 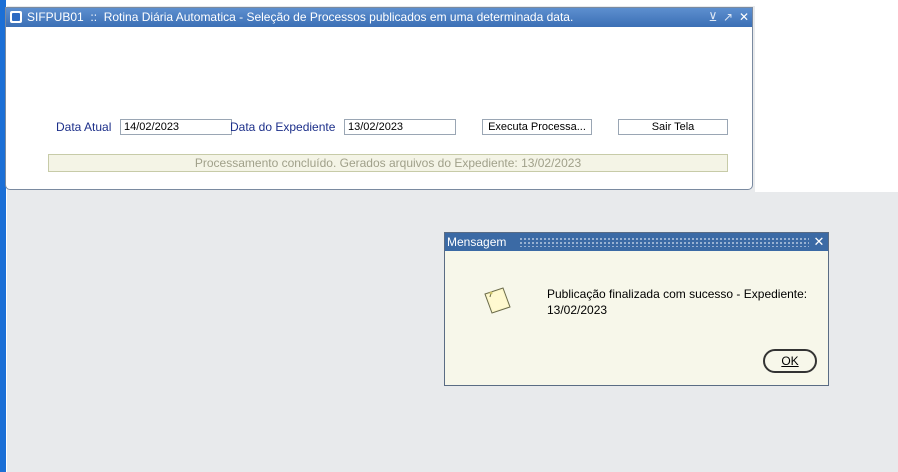 What do you see at coordinates (664, 242) in the screenshot?
I see `title-bar-grip` at bounding box center [664, 242].